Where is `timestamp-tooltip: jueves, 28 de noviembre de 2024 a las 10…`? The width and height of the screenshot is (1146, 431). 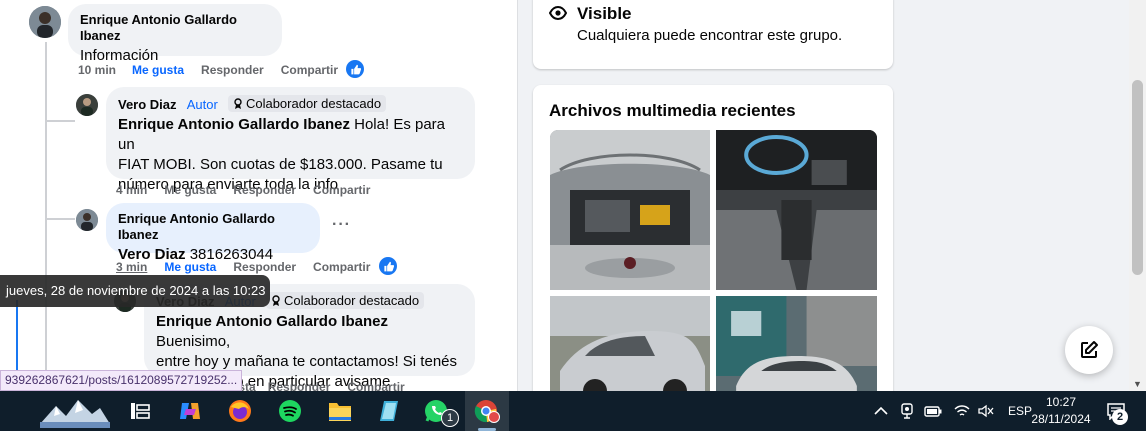
timestamp-tooltip: jueves, 28 de noviembre de 2024 a las 10… is located at coordinates (135, 291).